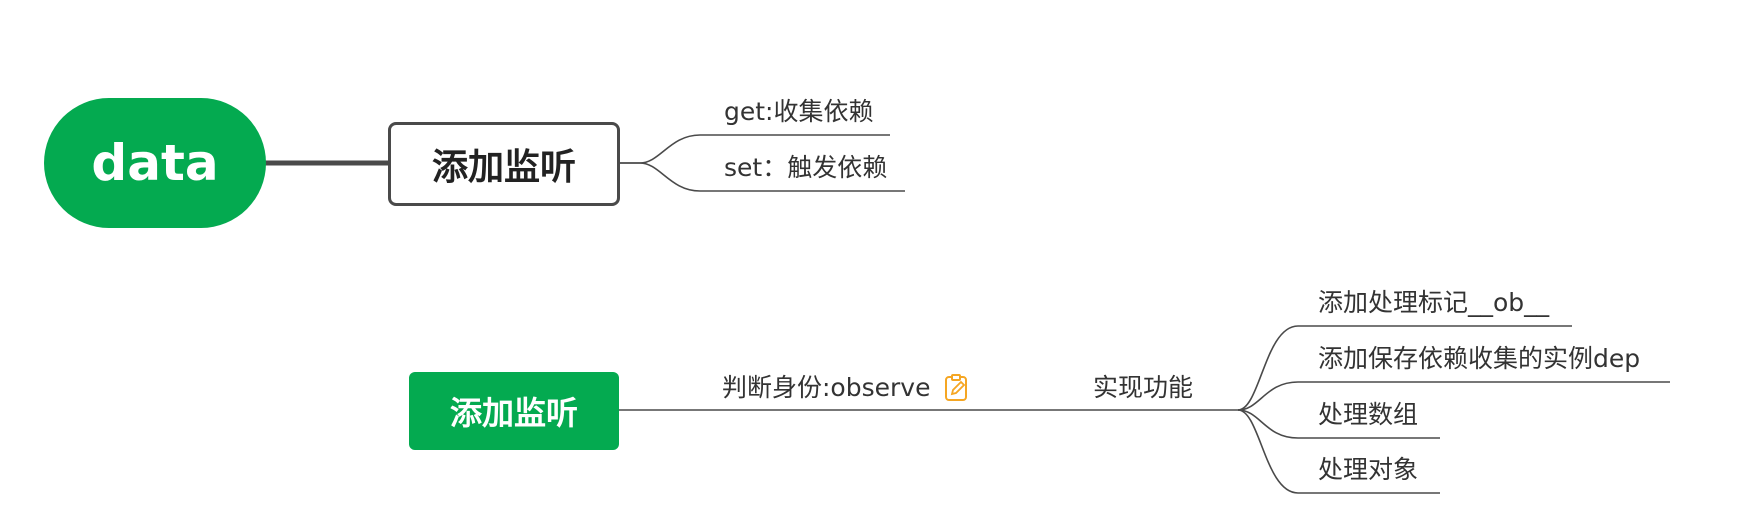 This screenshot has width=1756, height=516. What do you see at coordinates (1143, 388) in the screenshot?
I see `step-implement-functions: 实现功能` at bounding box center [1143, 388].